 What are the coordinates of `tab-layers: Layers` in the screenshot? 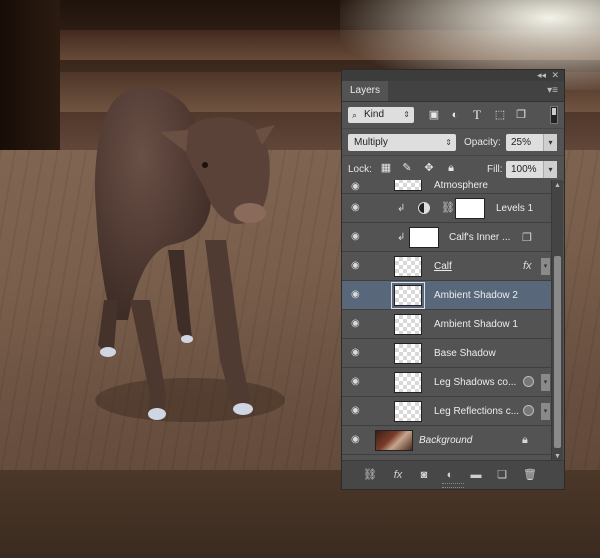 It's located at (365, 91).